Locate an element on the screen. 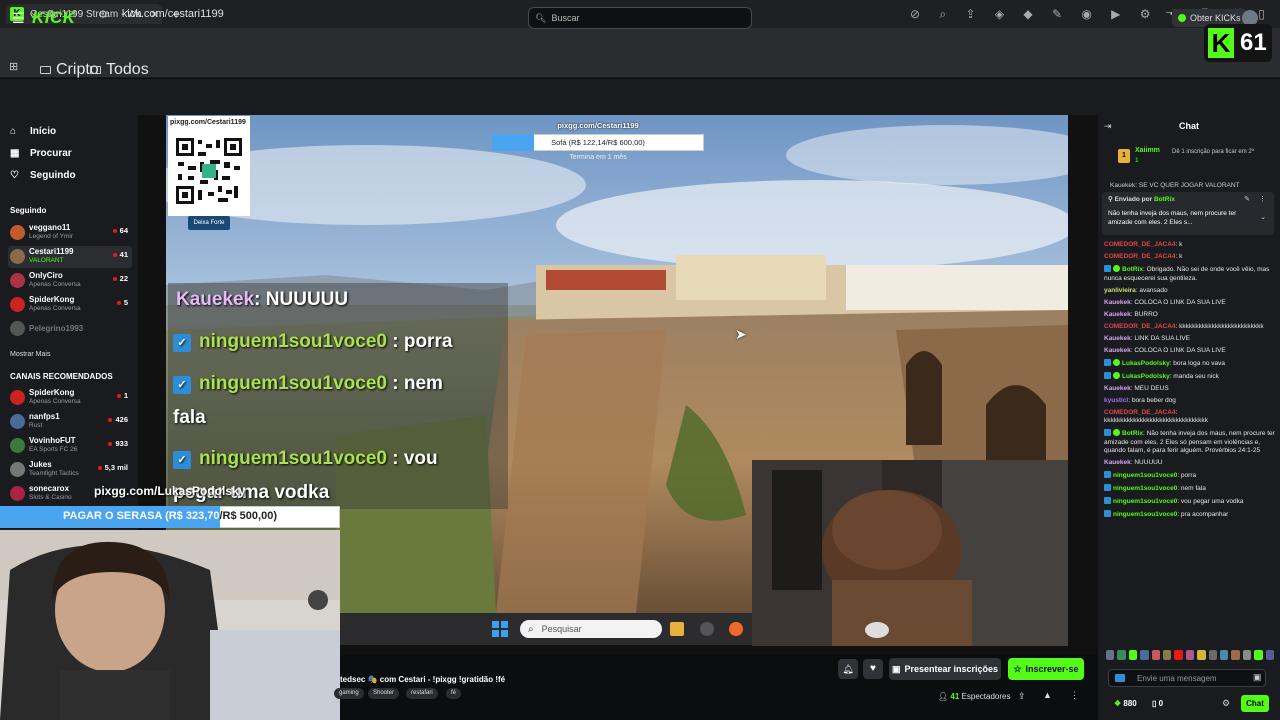  sidebar-channel: VovinhoFUT EA Sports FC 26 933 is located at coordinates (70, 446).